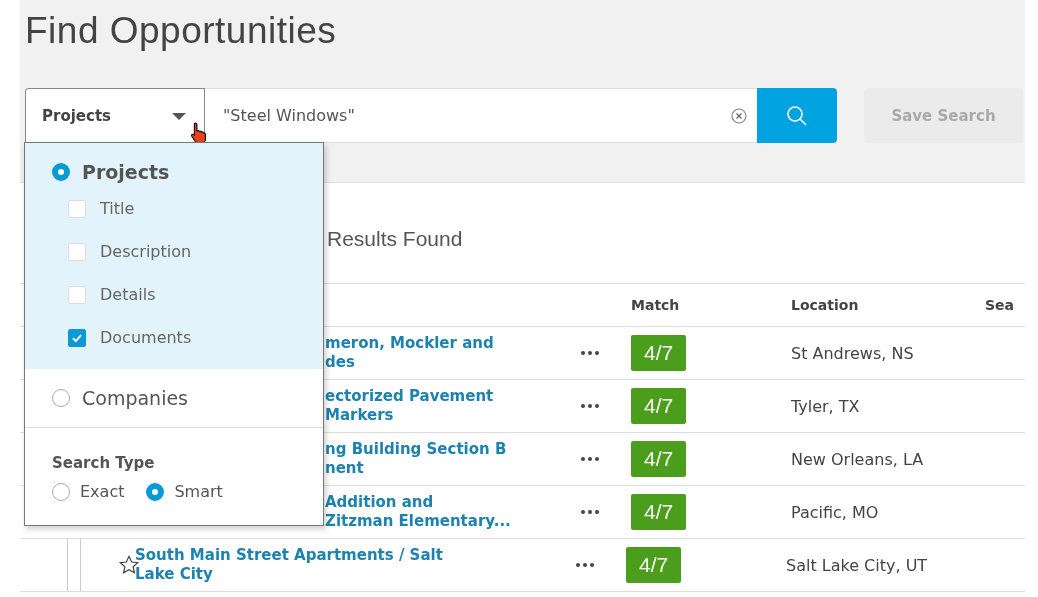 This screenshot has width=1038, height=597. What do you see at coordinates (195, 294) in the screenshot?
I see `field-option: Details` at bounding box center [195, 294].